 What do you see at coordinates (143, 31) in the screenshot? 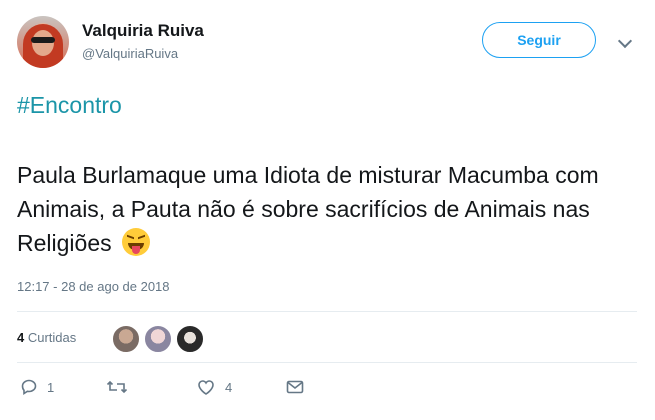
I see `display-name: Valquiria Ruiva` at bounding box center [143, 31].